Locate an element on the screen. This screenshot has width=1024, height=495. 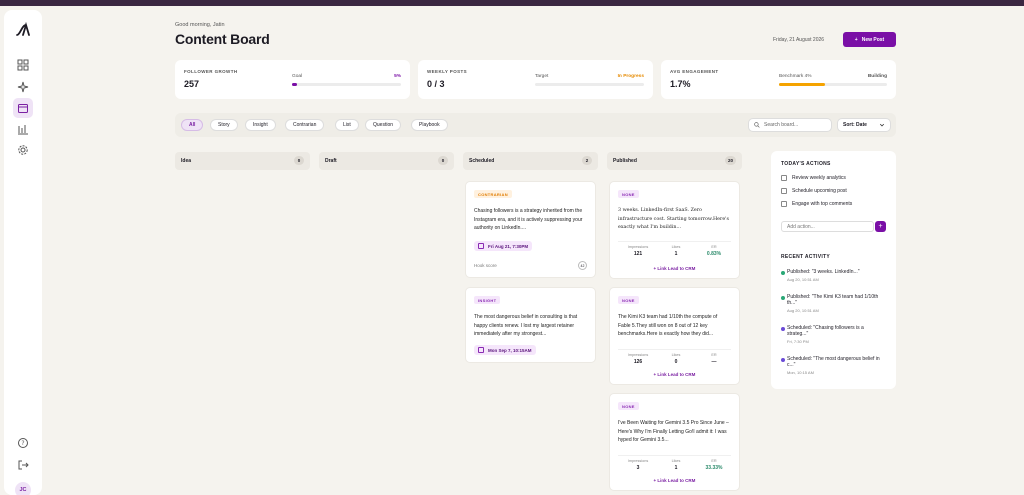
metric-label: AVG ENGAGEMENT is located at coordinates (694, 71).